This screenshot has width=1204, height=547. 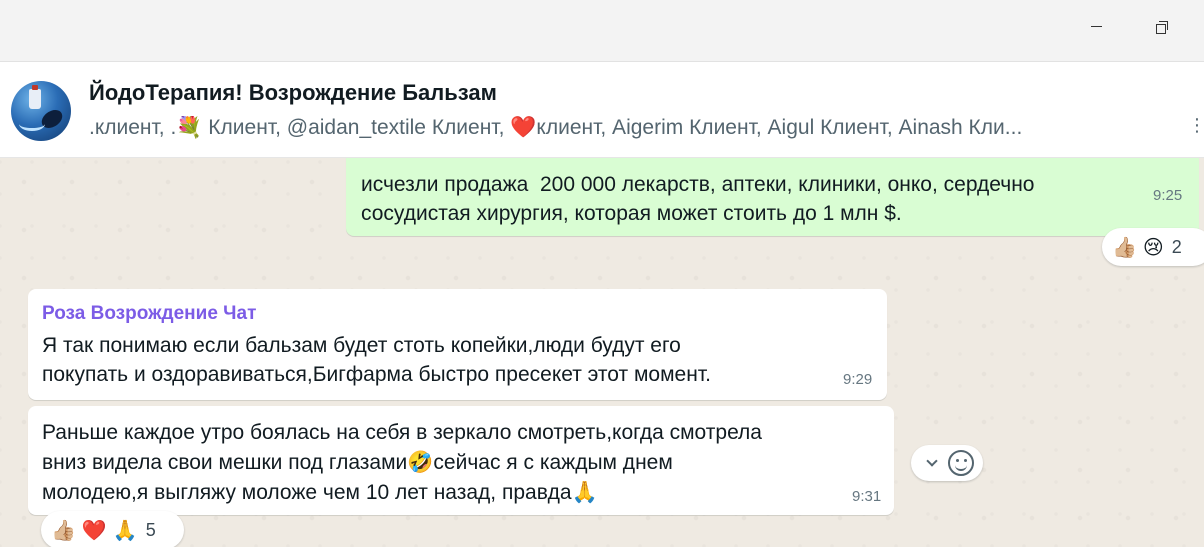 I want to click on window-titlebar, so click(x=602, y=31).